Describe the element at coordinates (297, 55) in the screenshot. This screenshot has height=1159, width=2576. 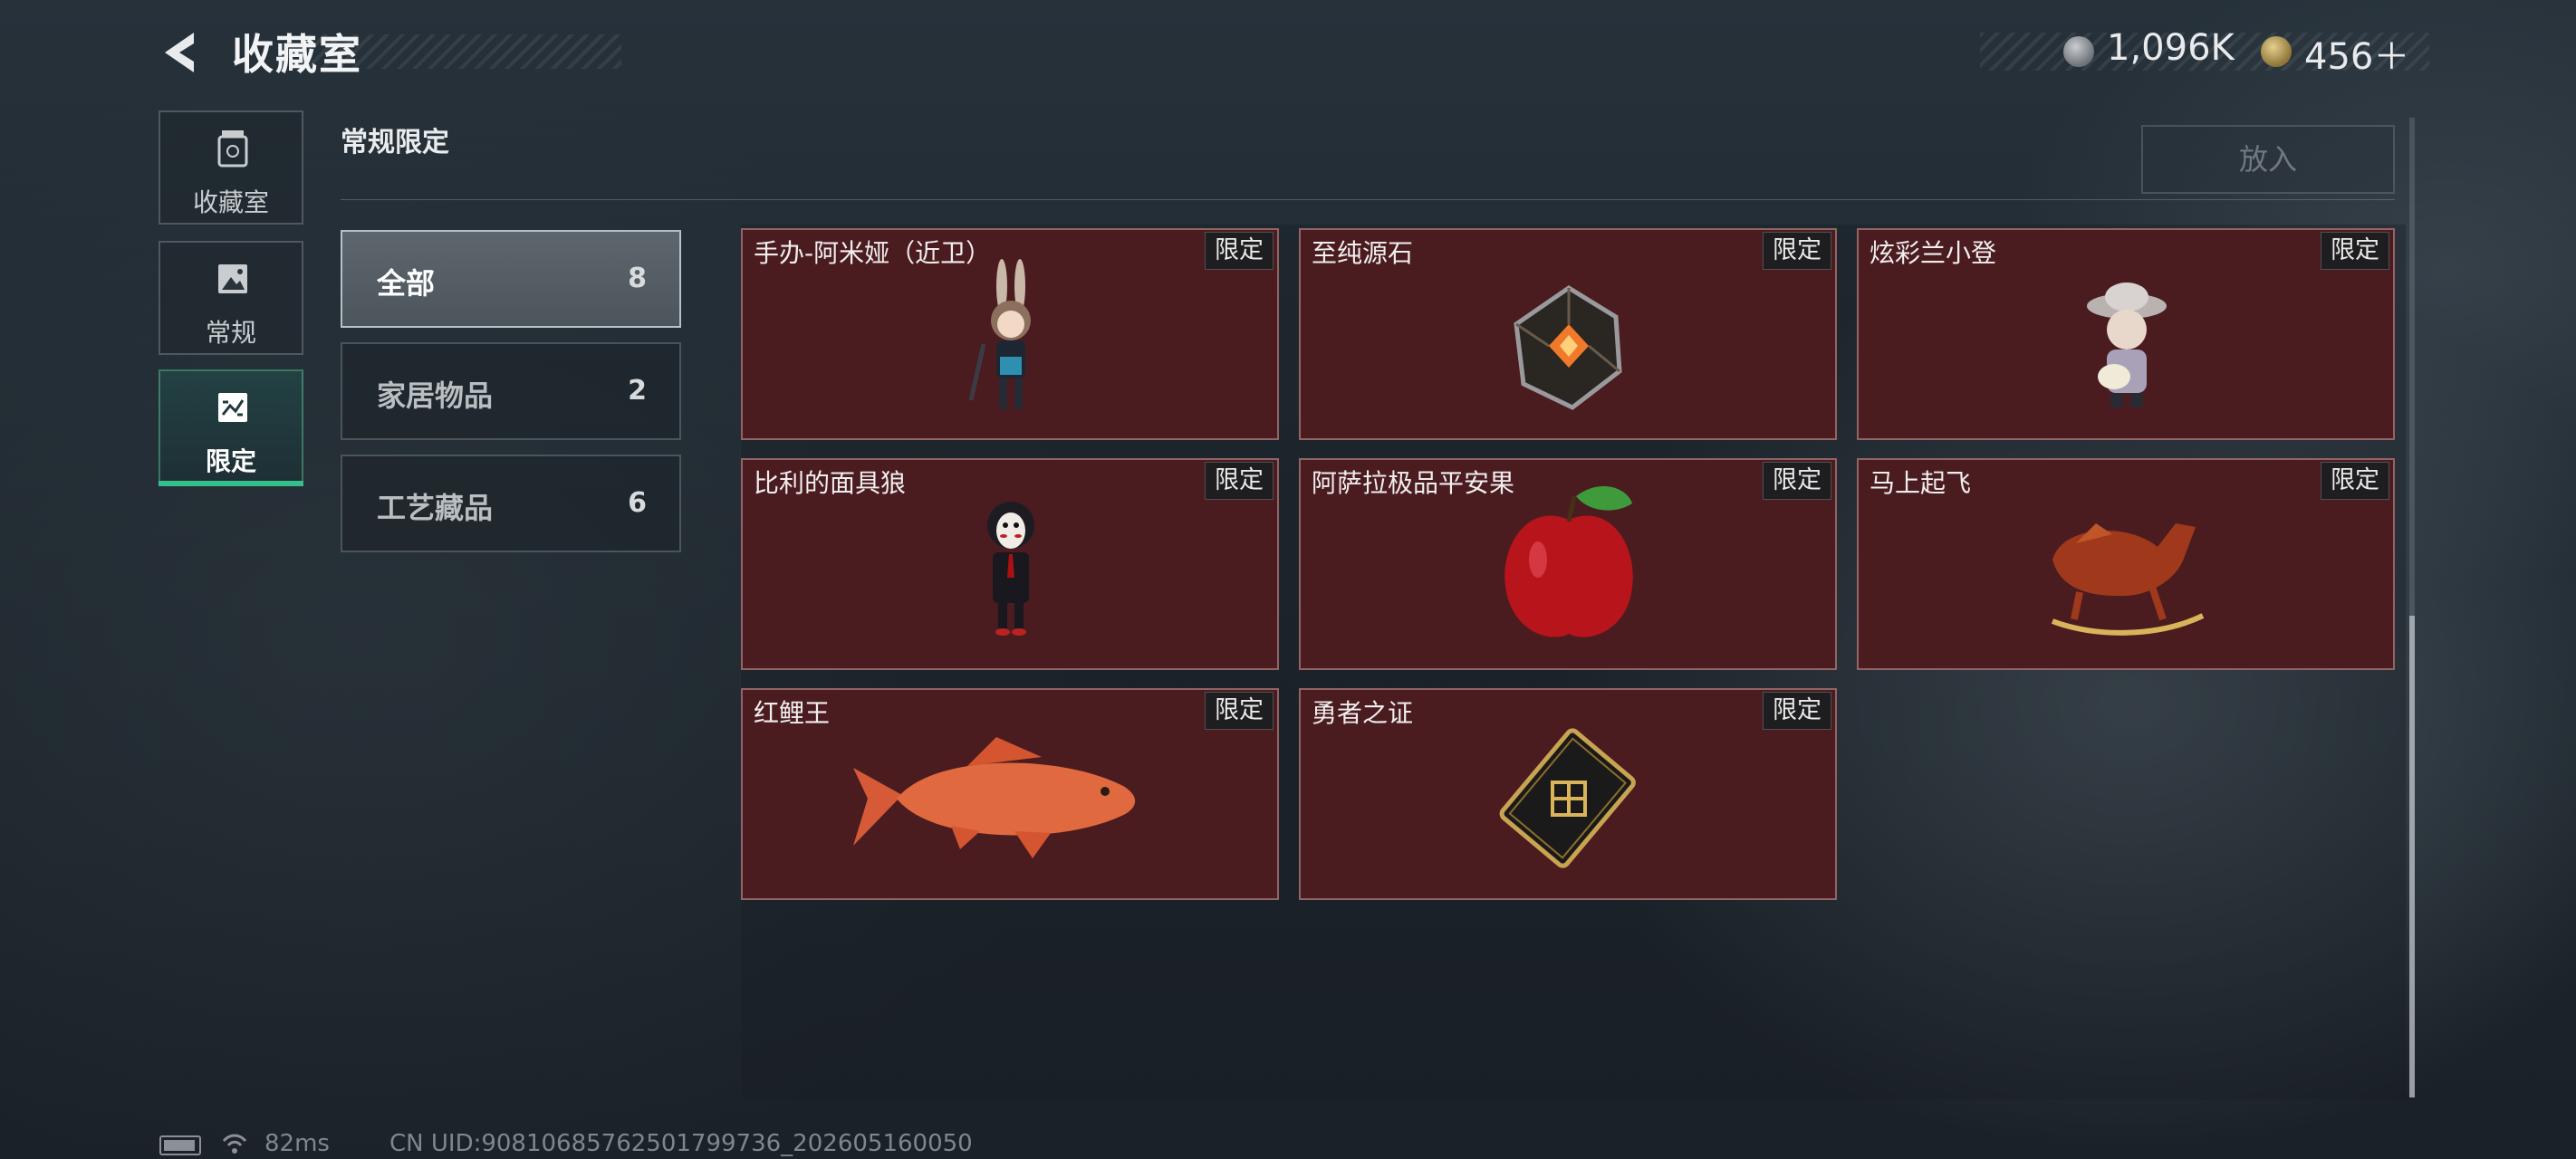
I see `page-title: 收藏室` at that location.